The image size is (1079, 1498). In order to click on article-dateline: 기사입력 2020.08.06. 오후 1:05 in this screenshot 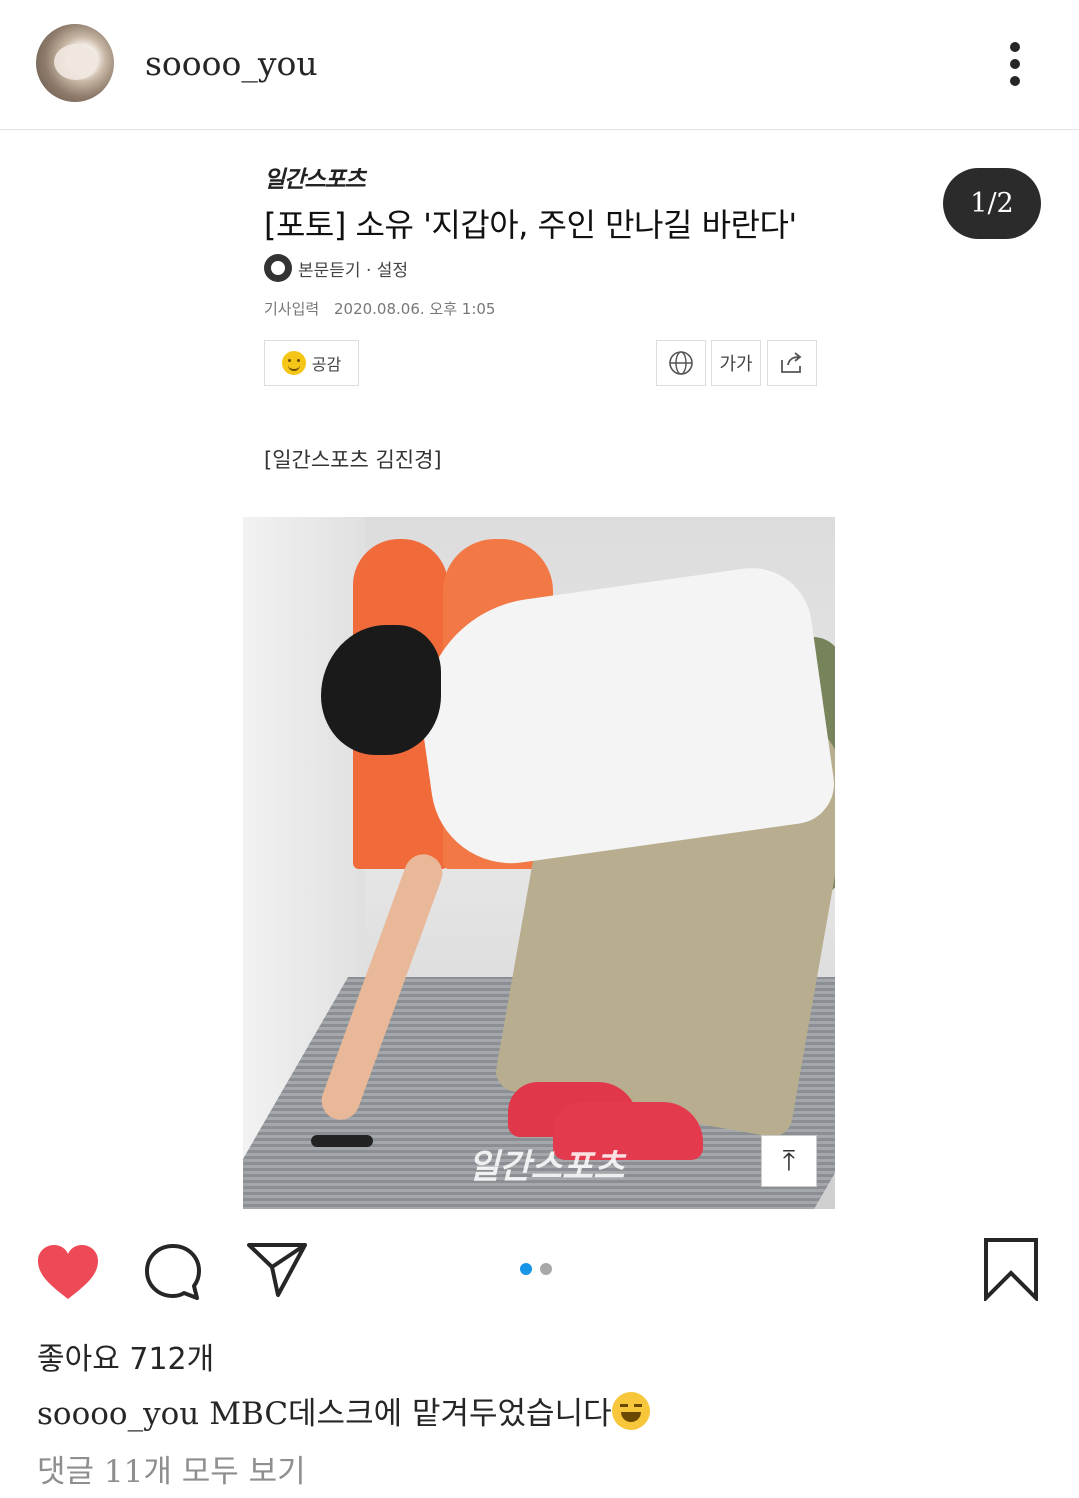, I will do `click(379, 308)`.